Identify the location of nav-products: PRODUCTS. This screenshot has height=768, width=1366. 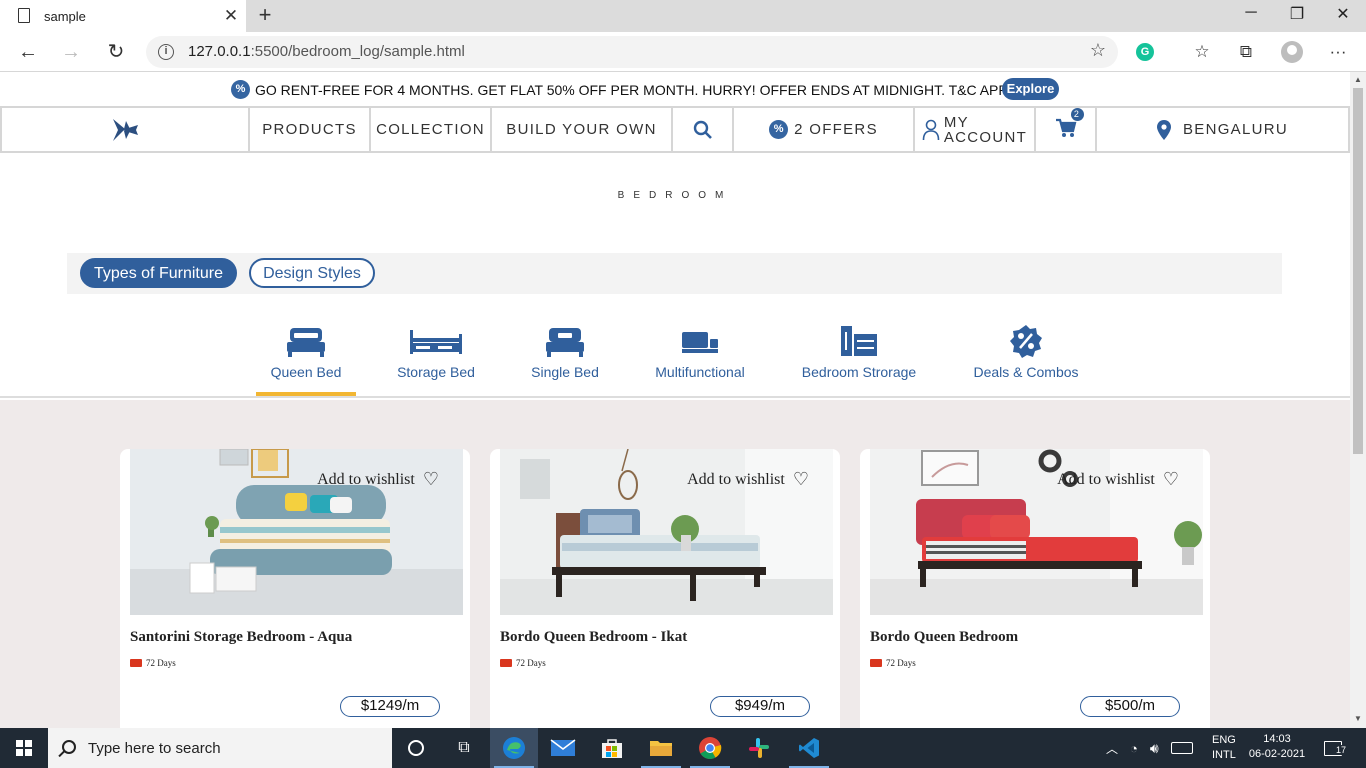
(310, 129).